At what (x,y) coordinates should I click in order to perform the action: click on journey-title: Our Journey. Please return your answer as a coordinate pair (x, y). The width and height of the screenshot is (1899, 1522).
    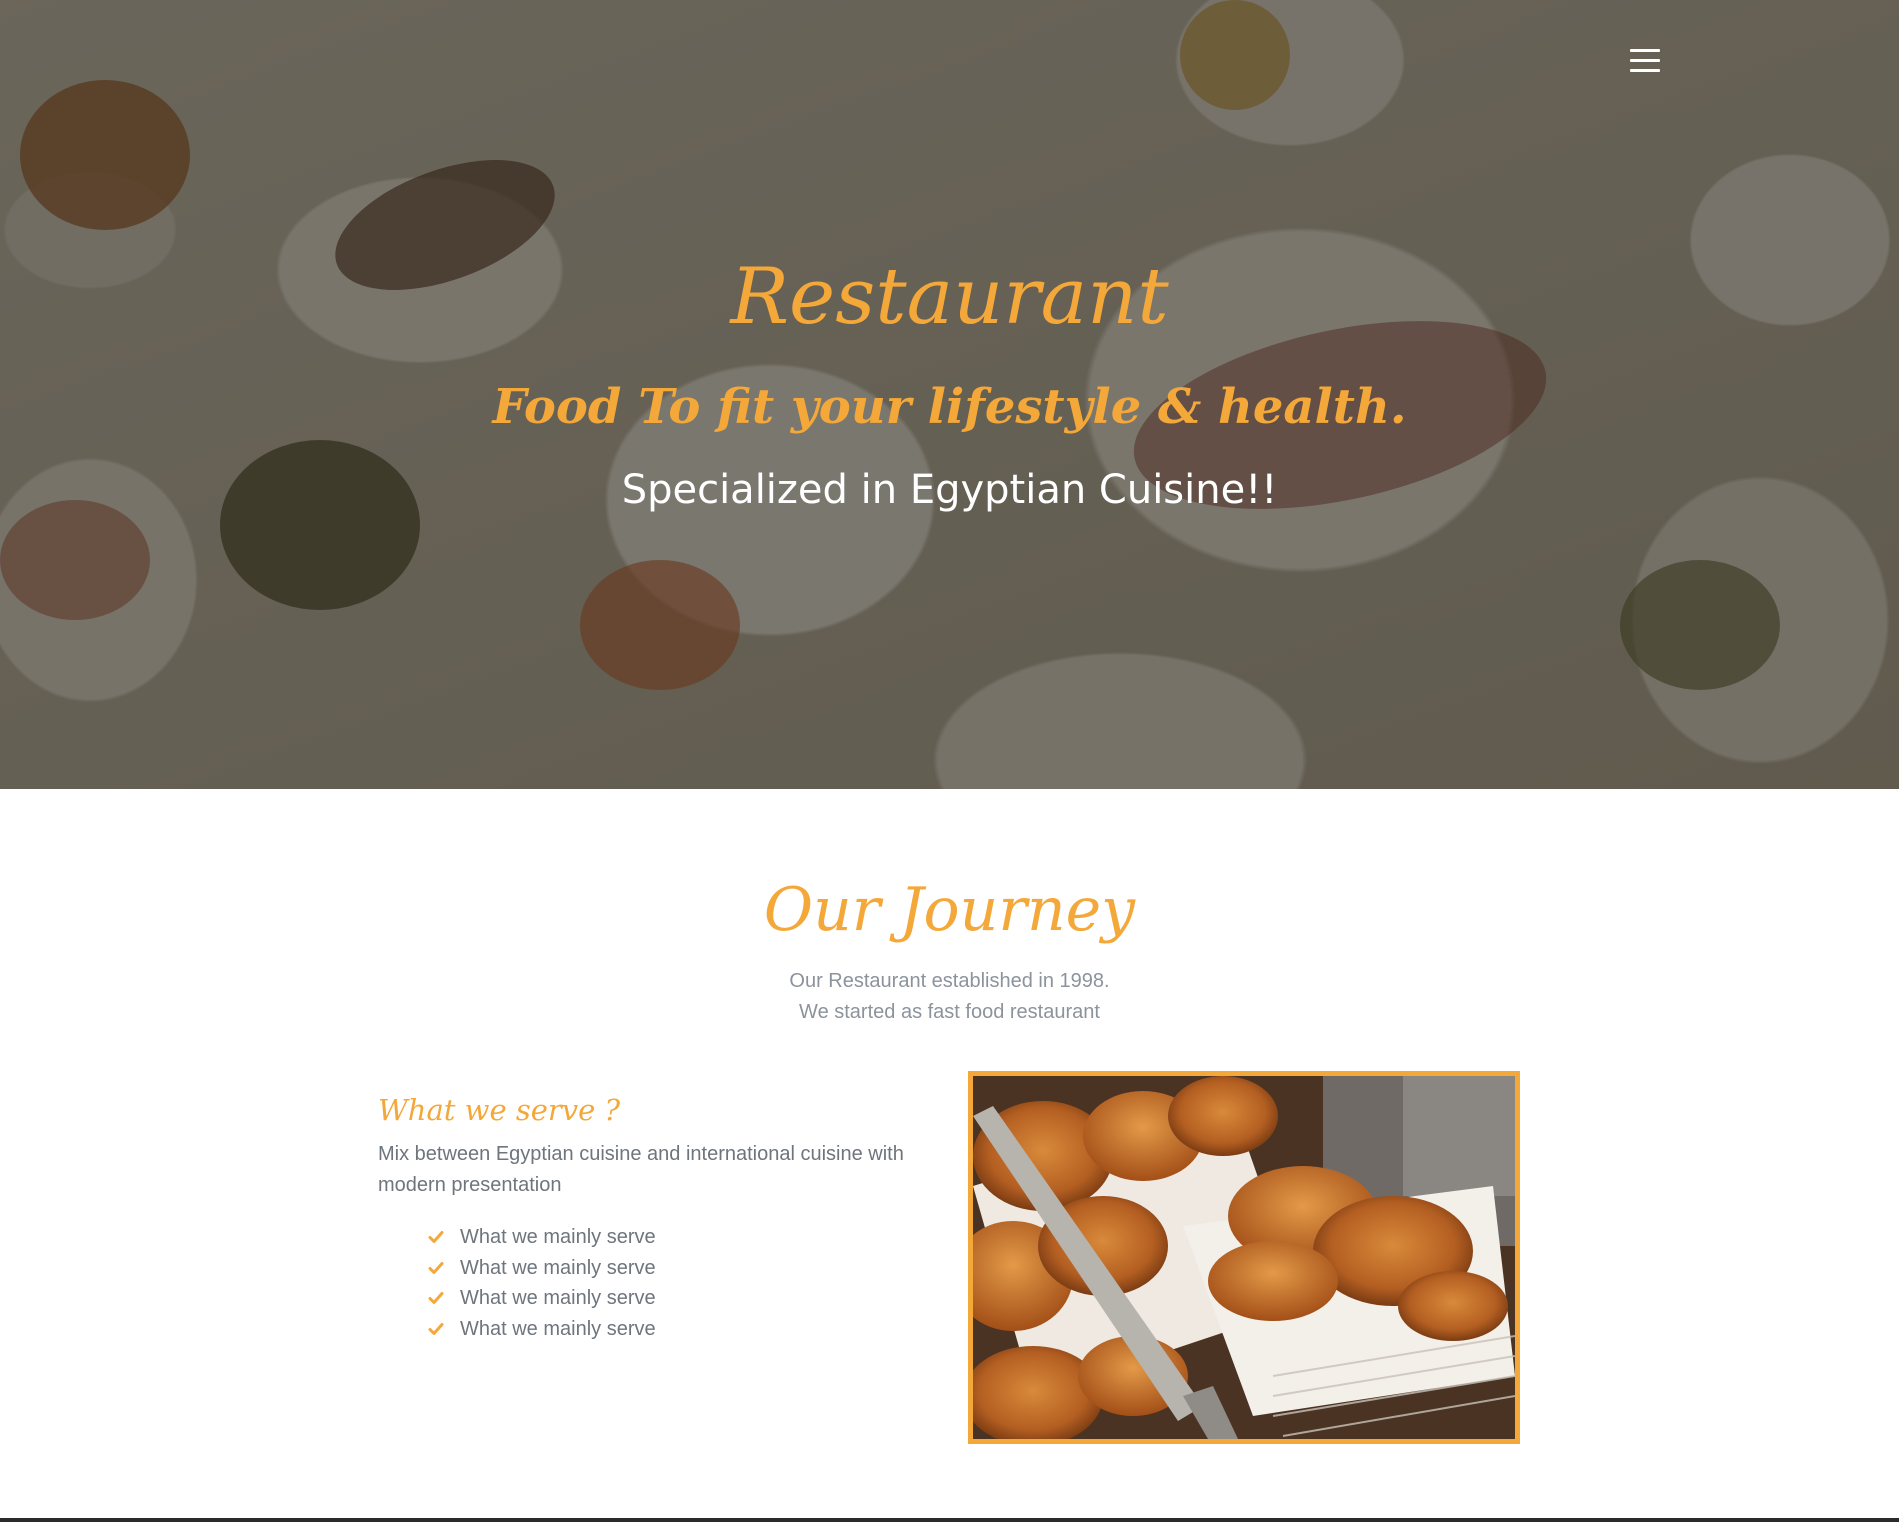
    Looking at the image, I should click on (949, 910).